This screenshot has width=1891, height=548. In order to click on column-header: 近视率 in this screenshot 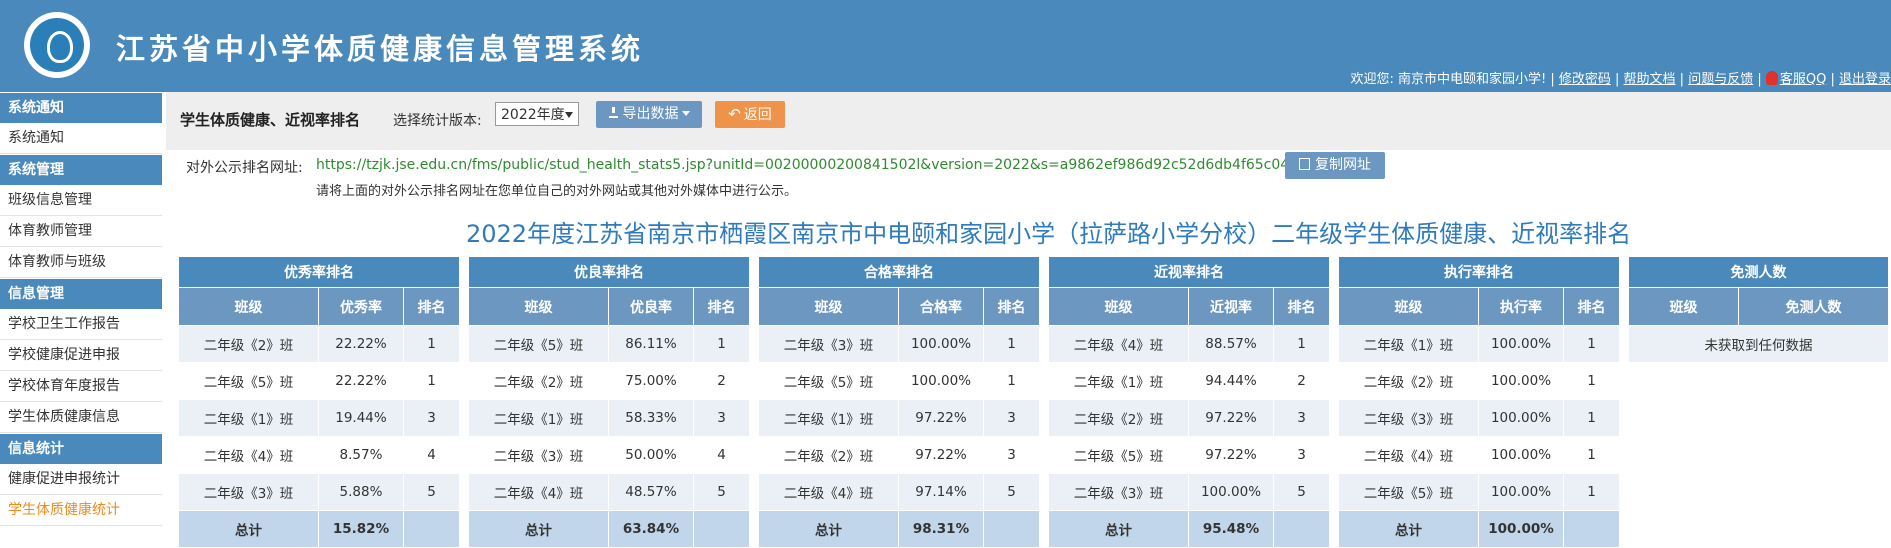, I will do `click(1231, 306)`.